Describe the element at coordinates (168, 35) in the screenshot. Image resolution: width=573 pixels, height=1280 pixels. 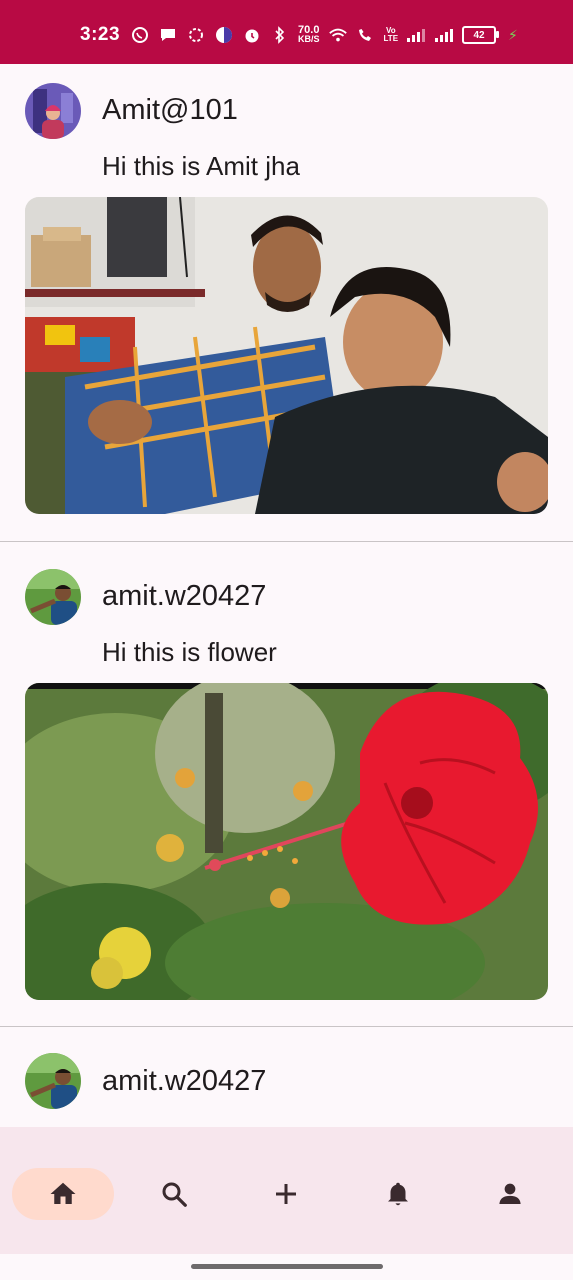
I see `chat-icon` at that location.